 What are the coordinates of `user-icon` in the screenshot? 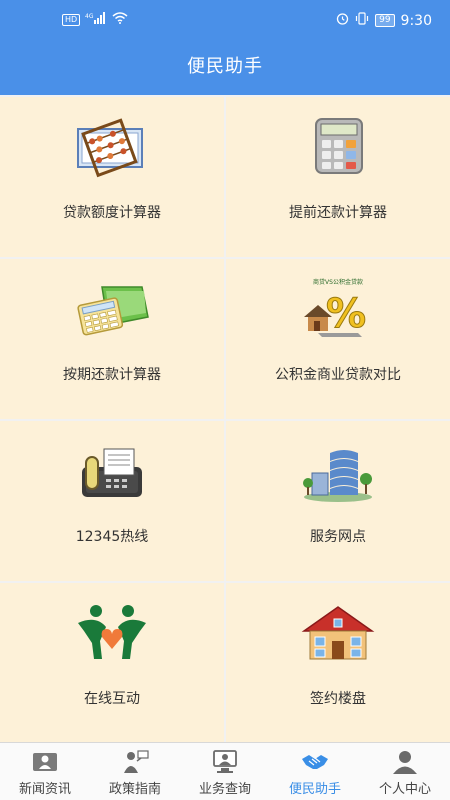 It's located at (405, 762).